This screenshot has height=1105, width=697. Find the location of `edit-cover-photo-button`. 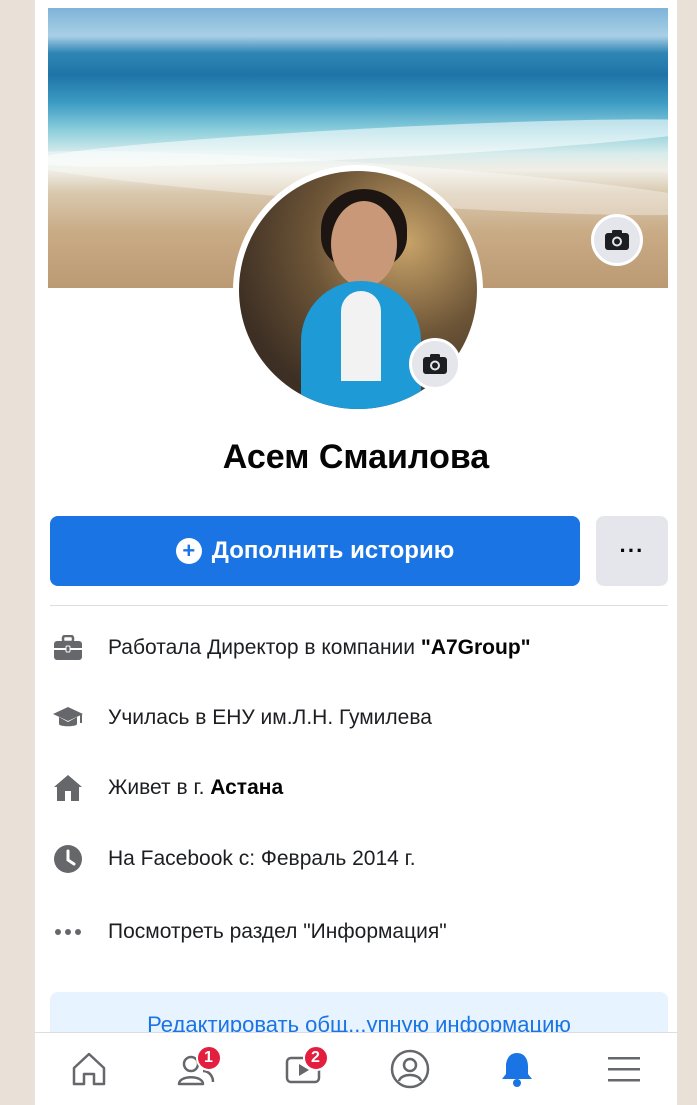

edit-cover-photo-button is located at coordinates (617, 240).